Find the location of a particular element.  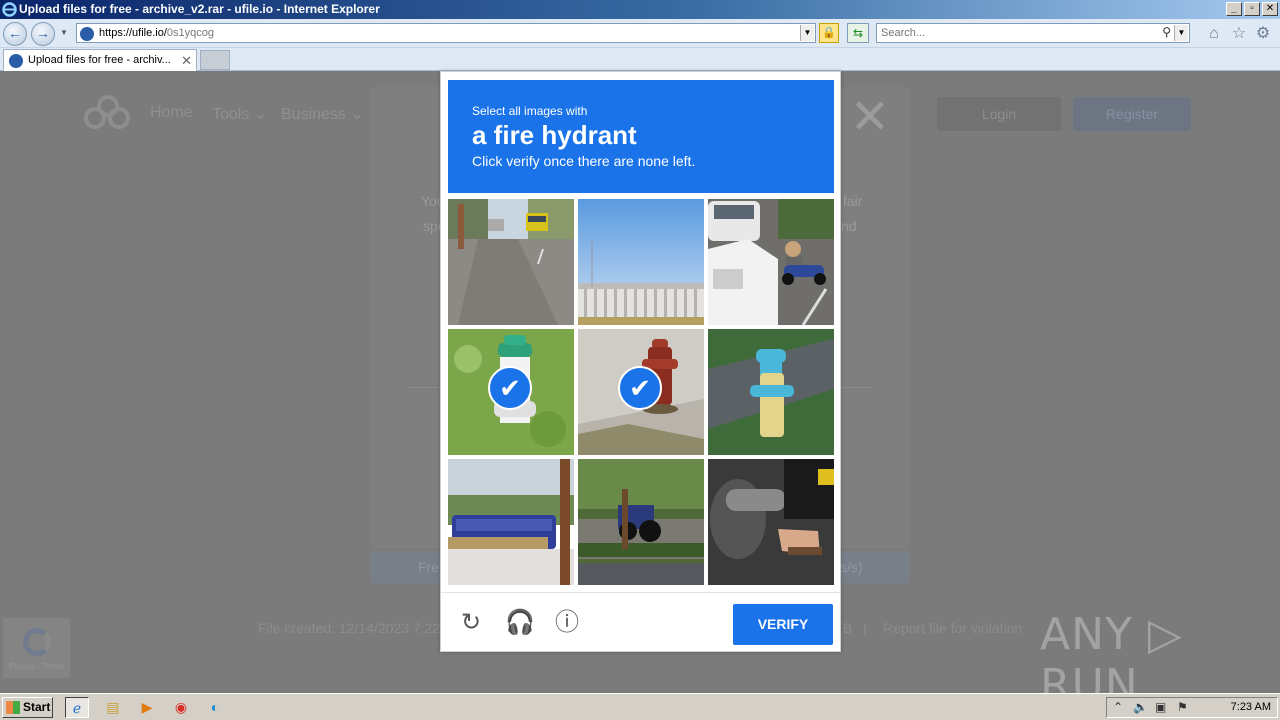

tab-strip: Upload files for free - archiv... ✕ is located at coordinates (640, 59).